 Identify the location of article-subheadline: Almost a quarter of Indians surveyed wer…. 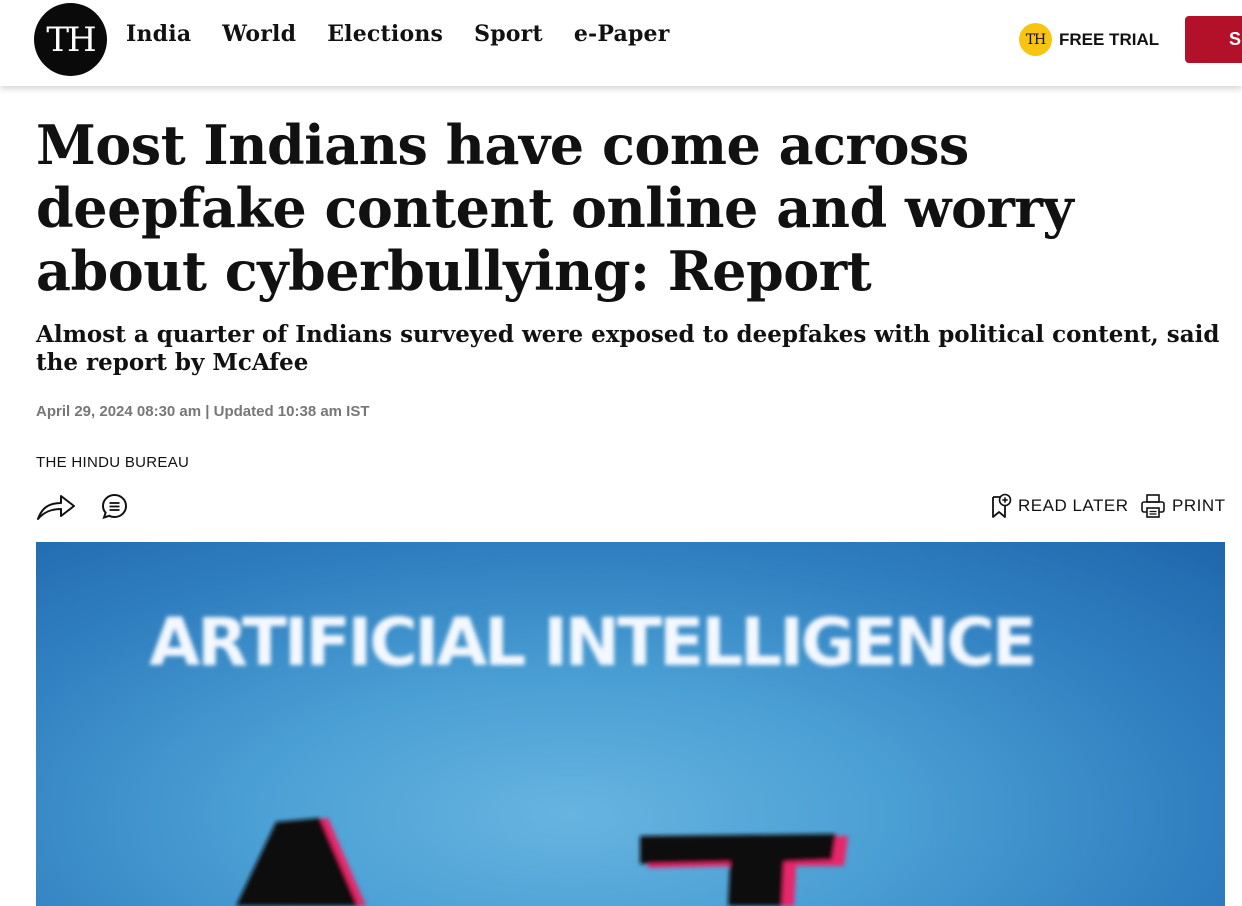
(628, 348).